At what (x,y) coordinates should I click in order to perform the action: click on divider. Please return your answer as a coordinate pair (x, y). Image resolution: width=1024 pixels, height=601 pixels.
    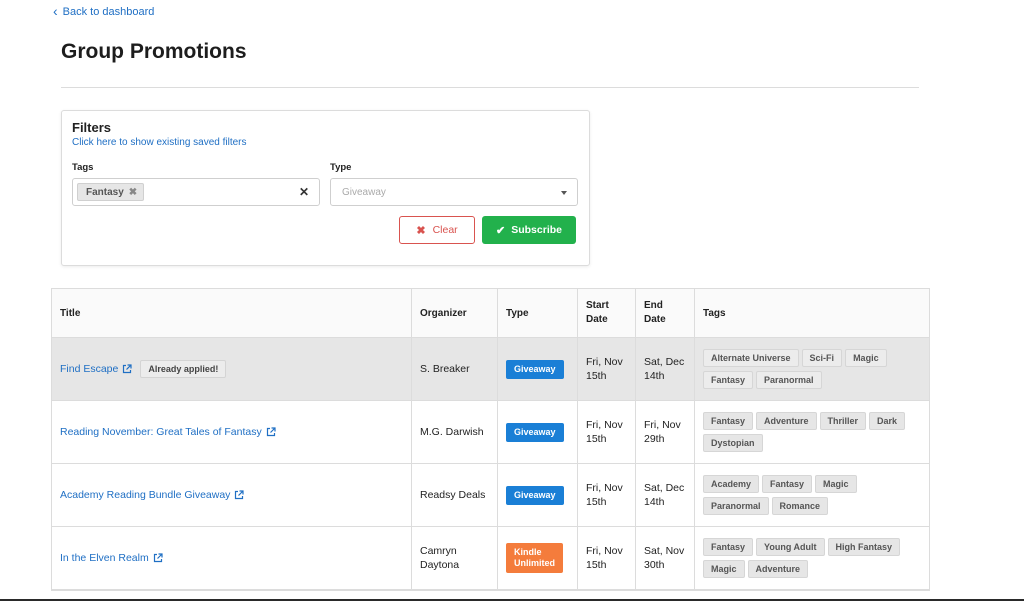
    Looking at the image, I should click on (490, 87).